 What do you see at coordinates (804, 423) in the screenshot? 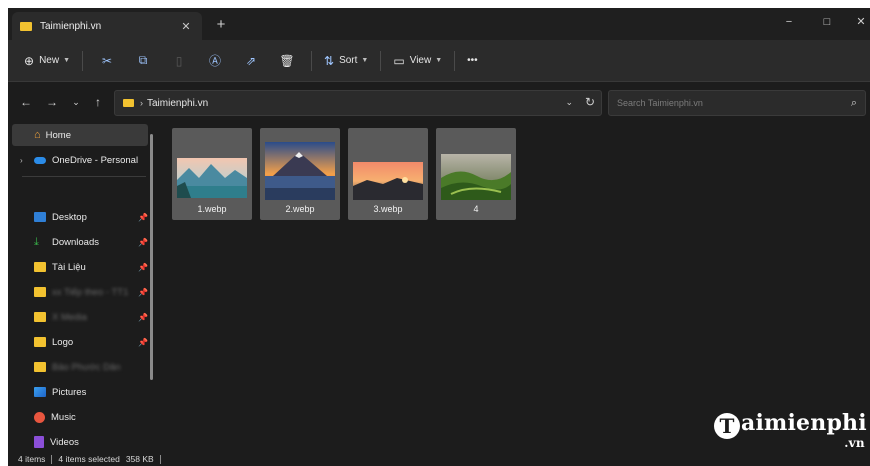
I see `watermark-brand: aimienphi` at bounding box center [804, 423].